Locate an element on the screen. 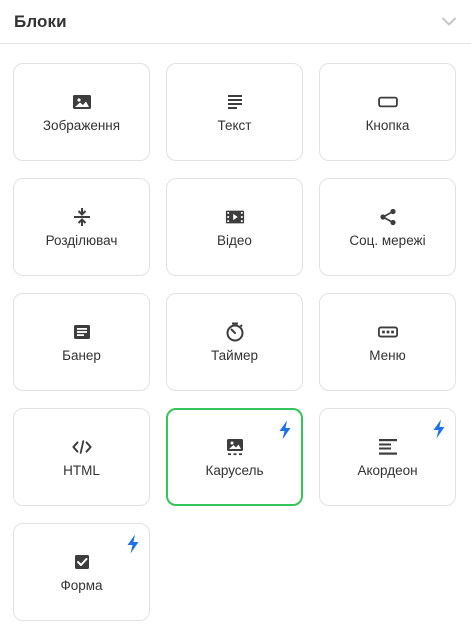 The width and height of the screenshot is (471, 627). image-icon is located at coordinates (82, 102).